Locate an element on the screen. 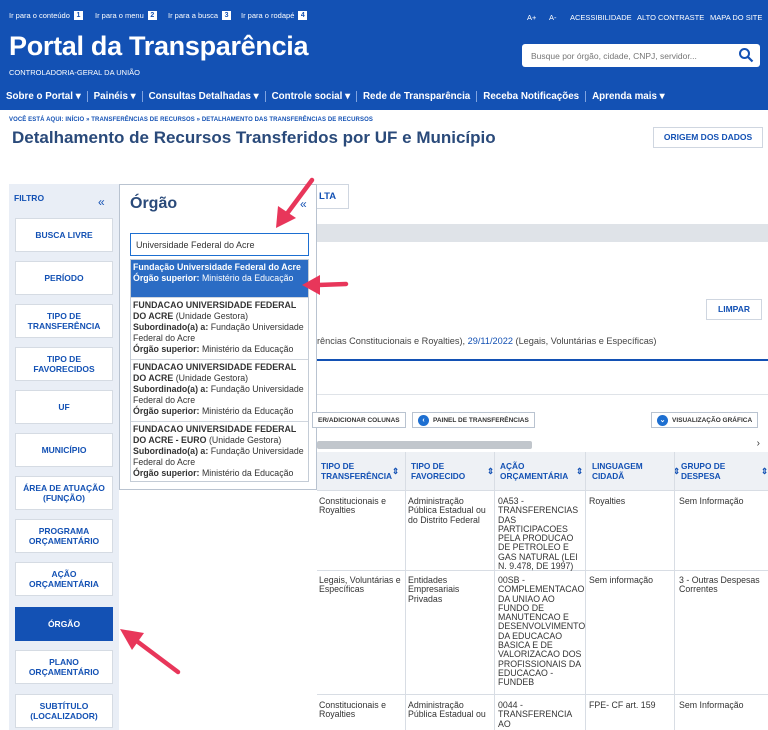 The height and width of the screenshot is (730, 768). table-cell: Entidades Empresariais Privadas is located at coordinates (434, 589).